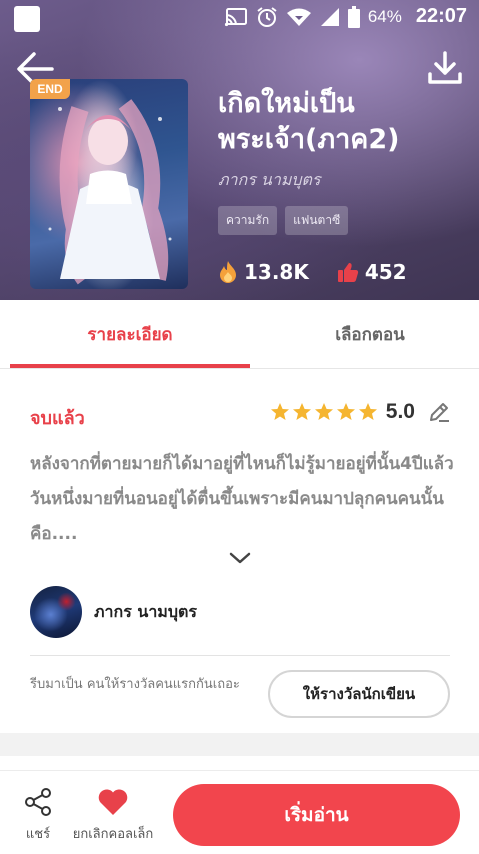  What do you see at coordinates (316, 815) in the screenshot?
I see `start-reading-button: เริ่มอ่าน` at bounding box center [316, 815].